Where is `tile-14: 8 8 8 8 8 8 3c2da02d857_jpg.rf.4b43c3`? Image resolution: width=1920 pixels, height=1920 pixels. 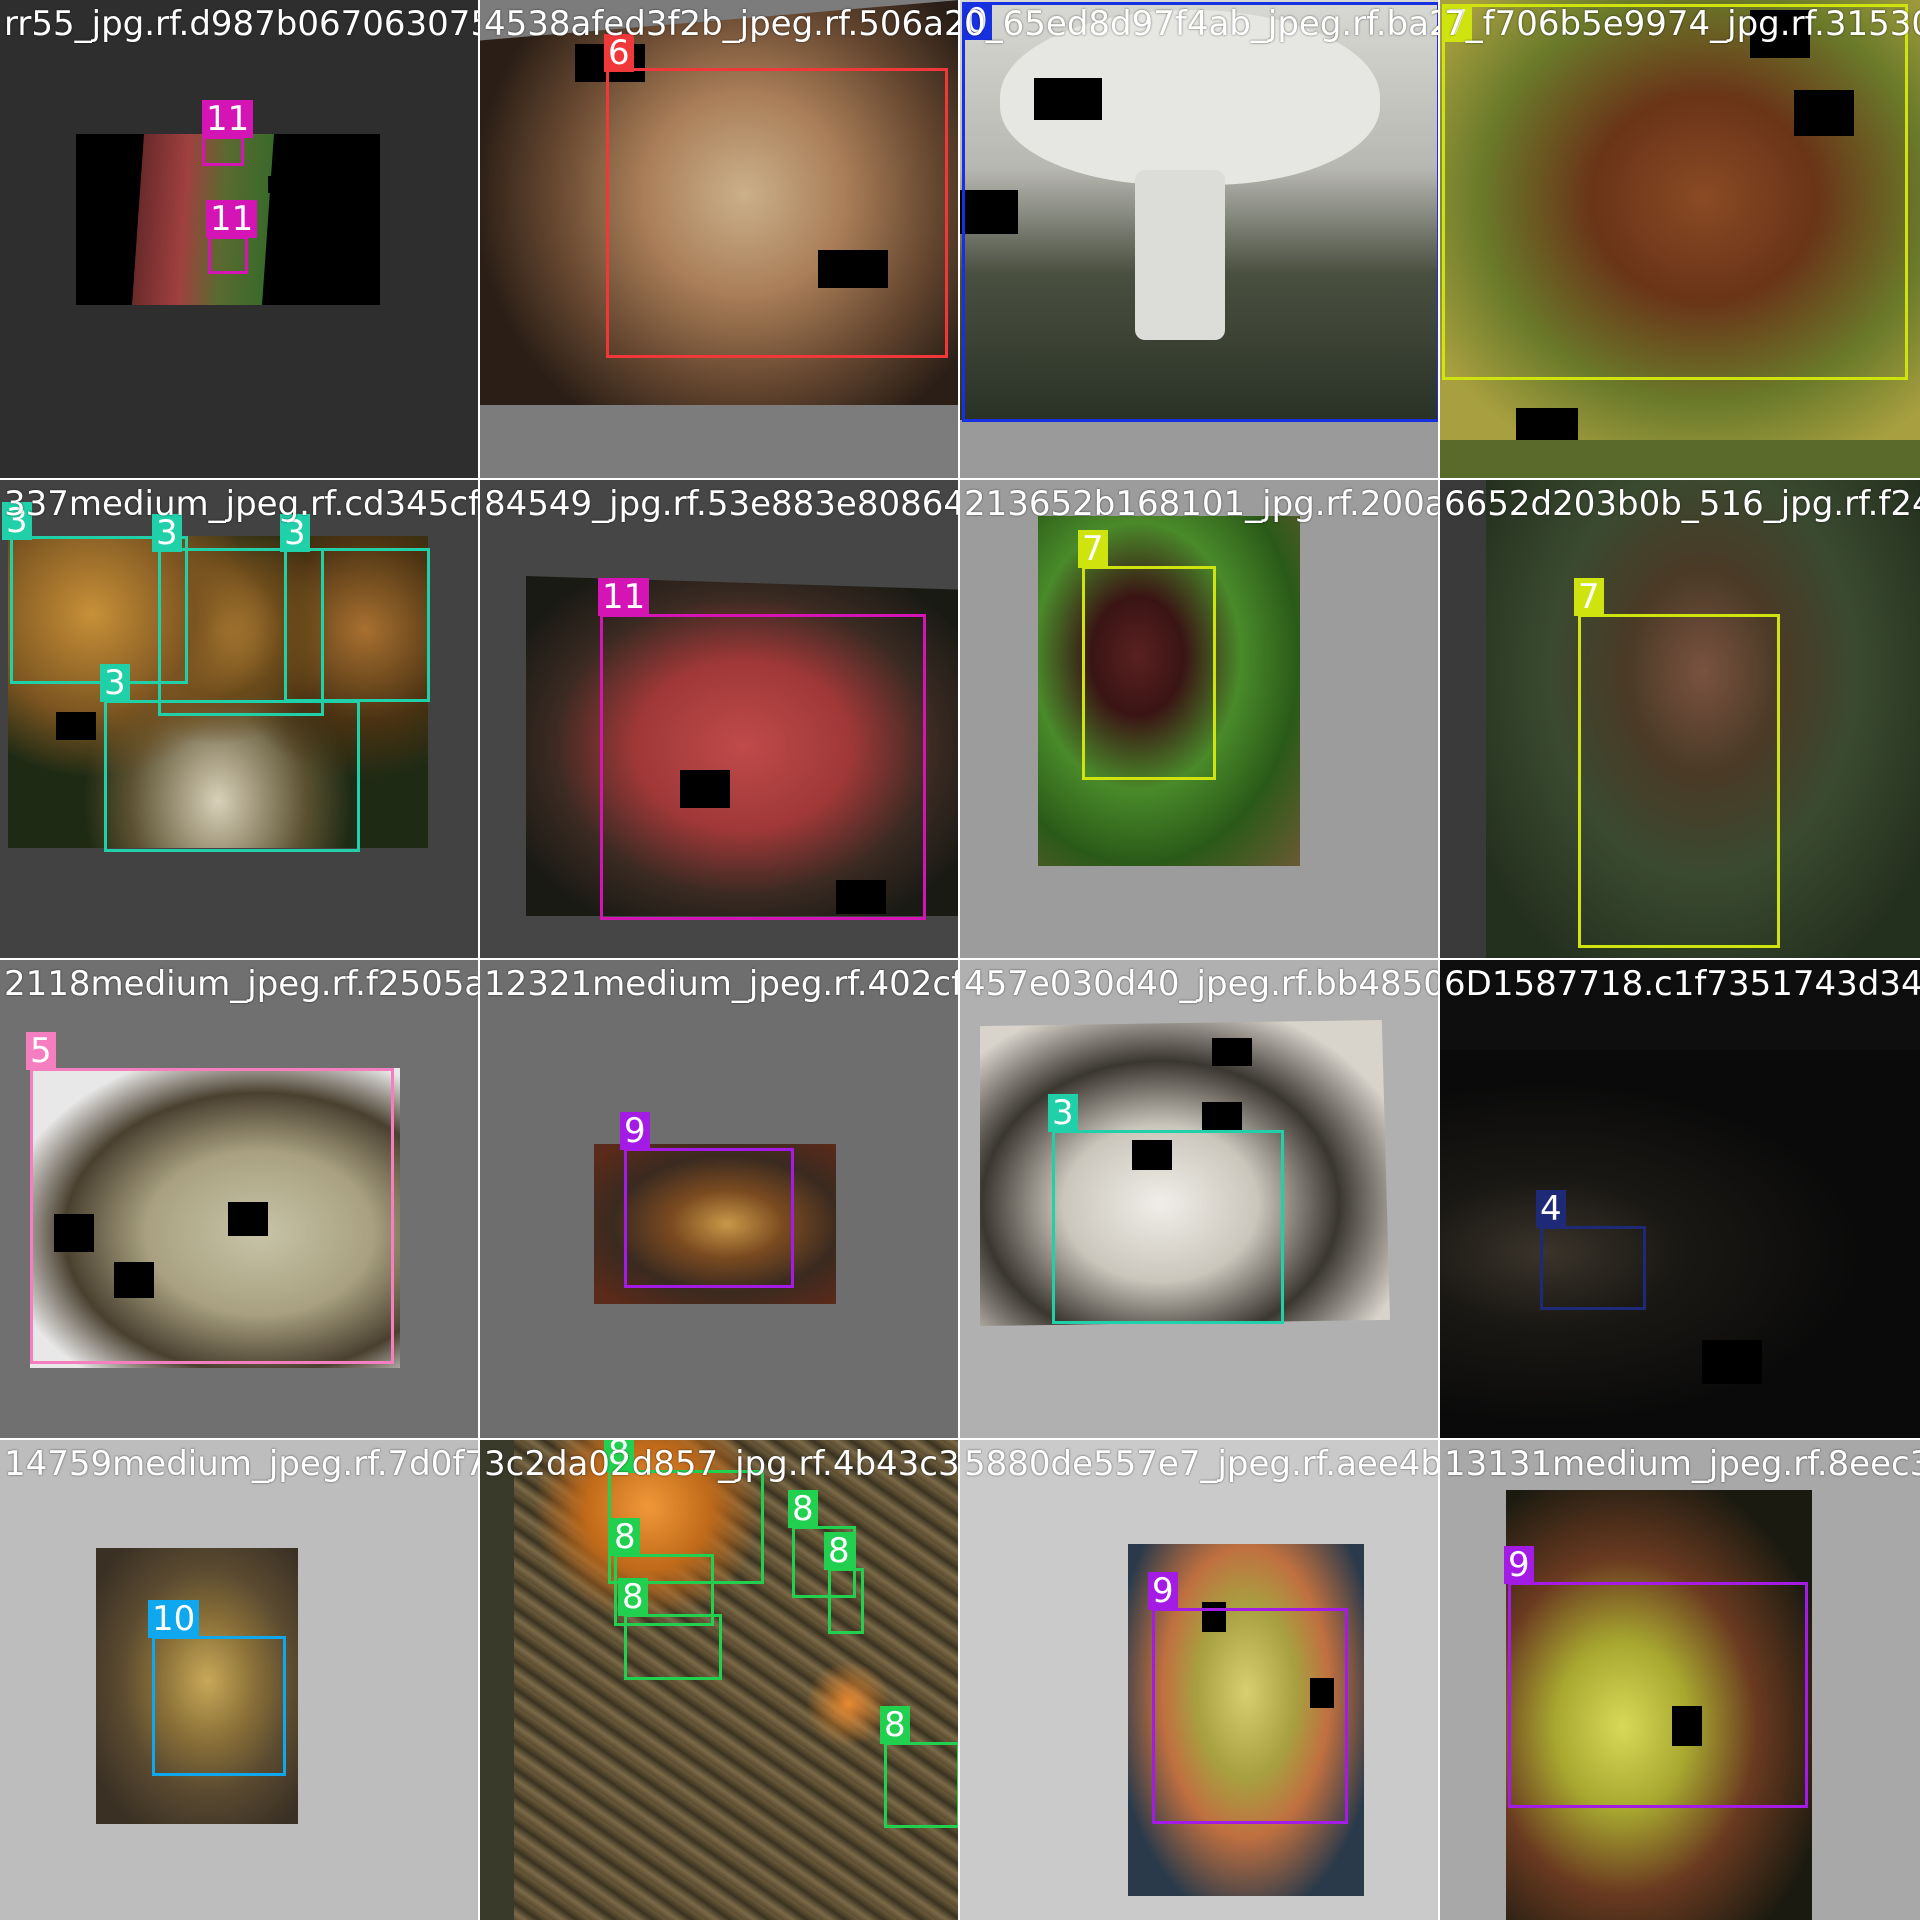 tile-14: 8 8 8 8 8 8 3c2da02d857_jpg.rf.4b43c3 is located at coordinates (720, 1680).